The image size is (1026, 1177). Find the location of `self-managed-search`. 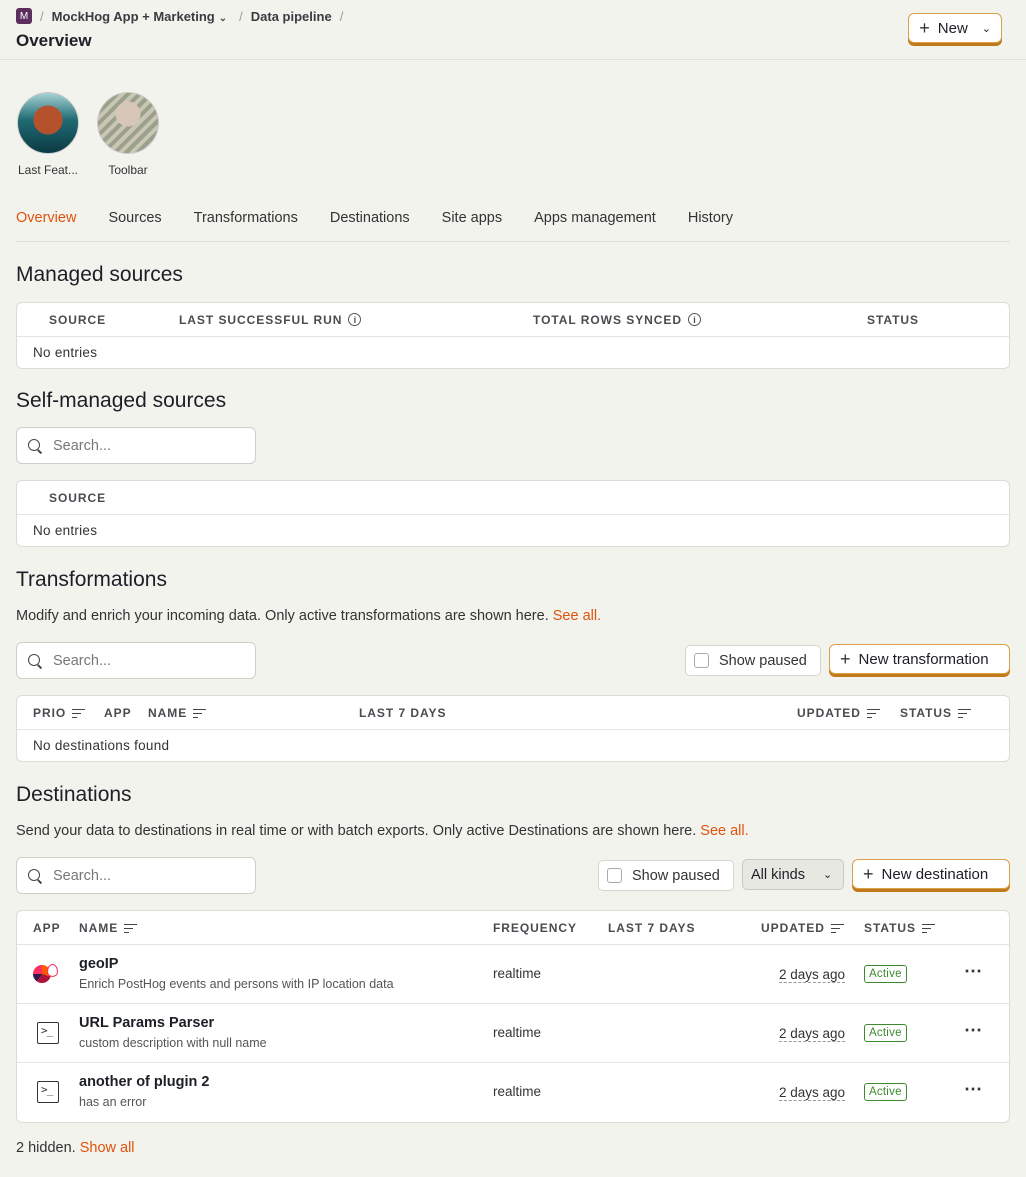

self-managed-search is located at coordinates (136, 445).